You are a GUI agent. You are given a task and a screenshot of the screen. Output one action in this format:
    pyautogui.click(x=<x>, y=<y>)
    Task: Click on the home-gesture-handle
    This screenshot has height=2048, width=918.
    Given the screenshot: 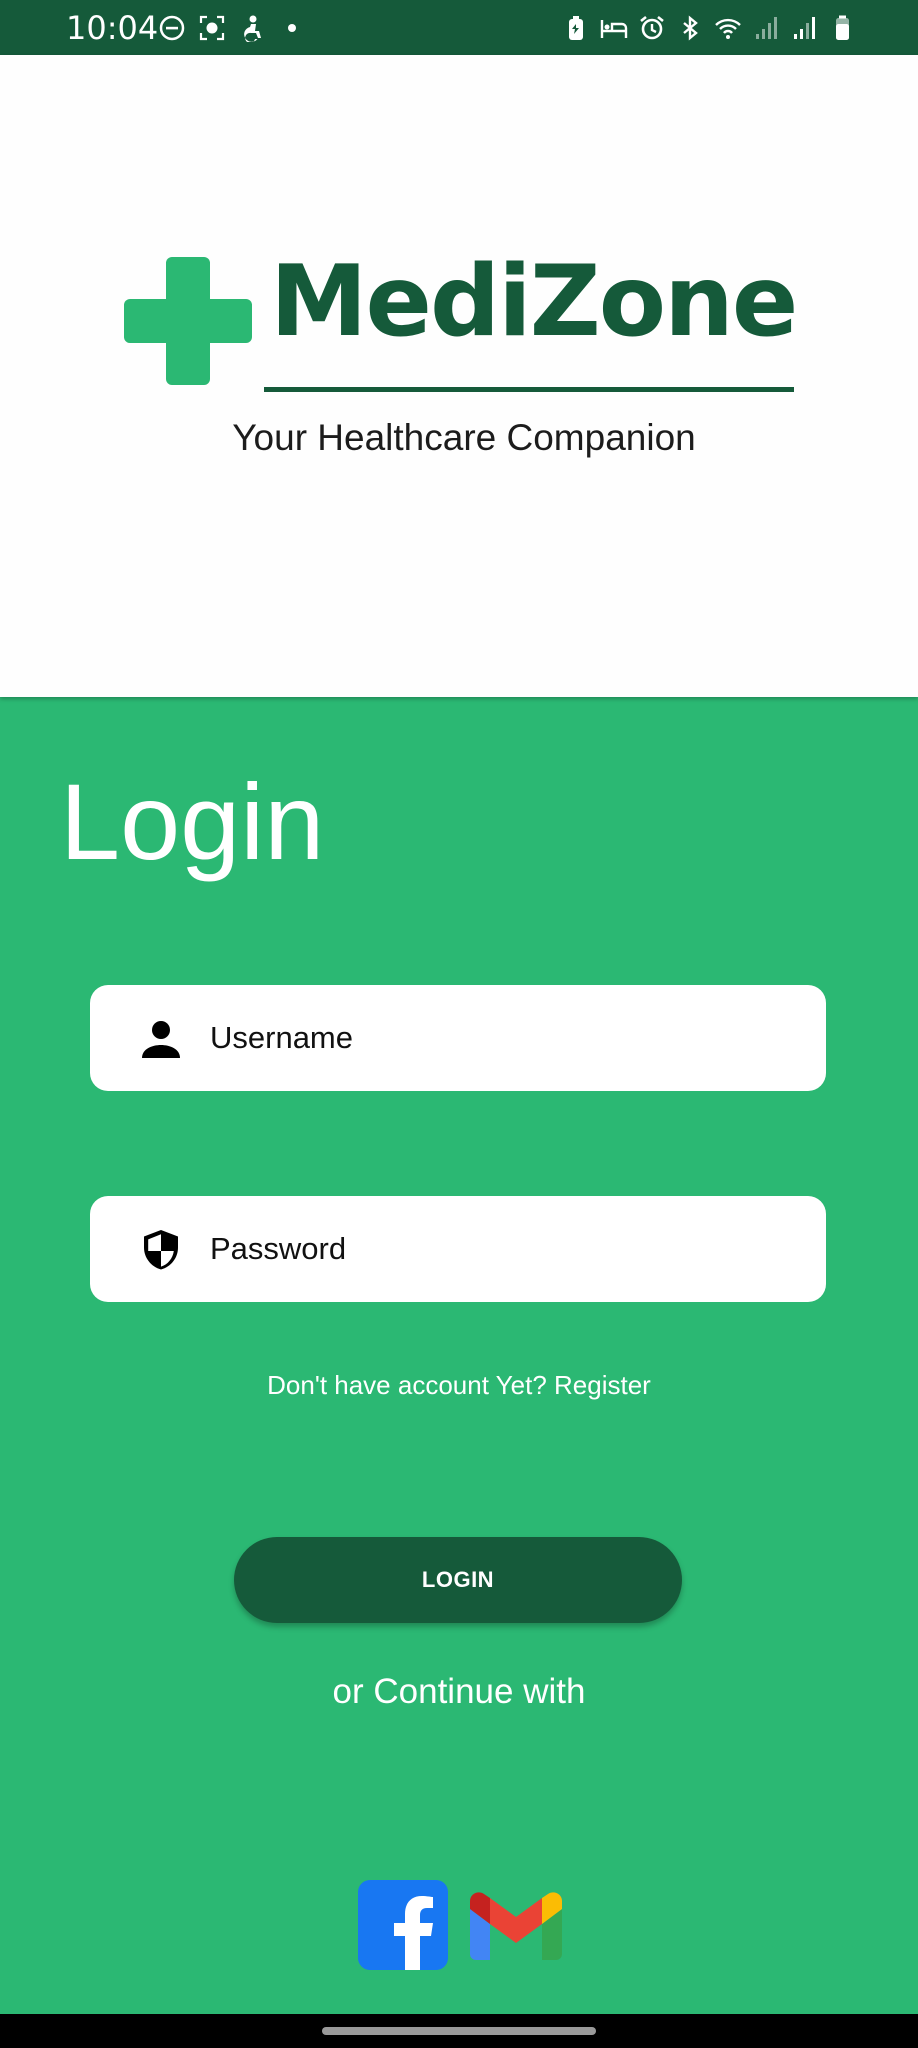 What is the action you would take?
    pyautogui.click(x=459, y=2031)
    